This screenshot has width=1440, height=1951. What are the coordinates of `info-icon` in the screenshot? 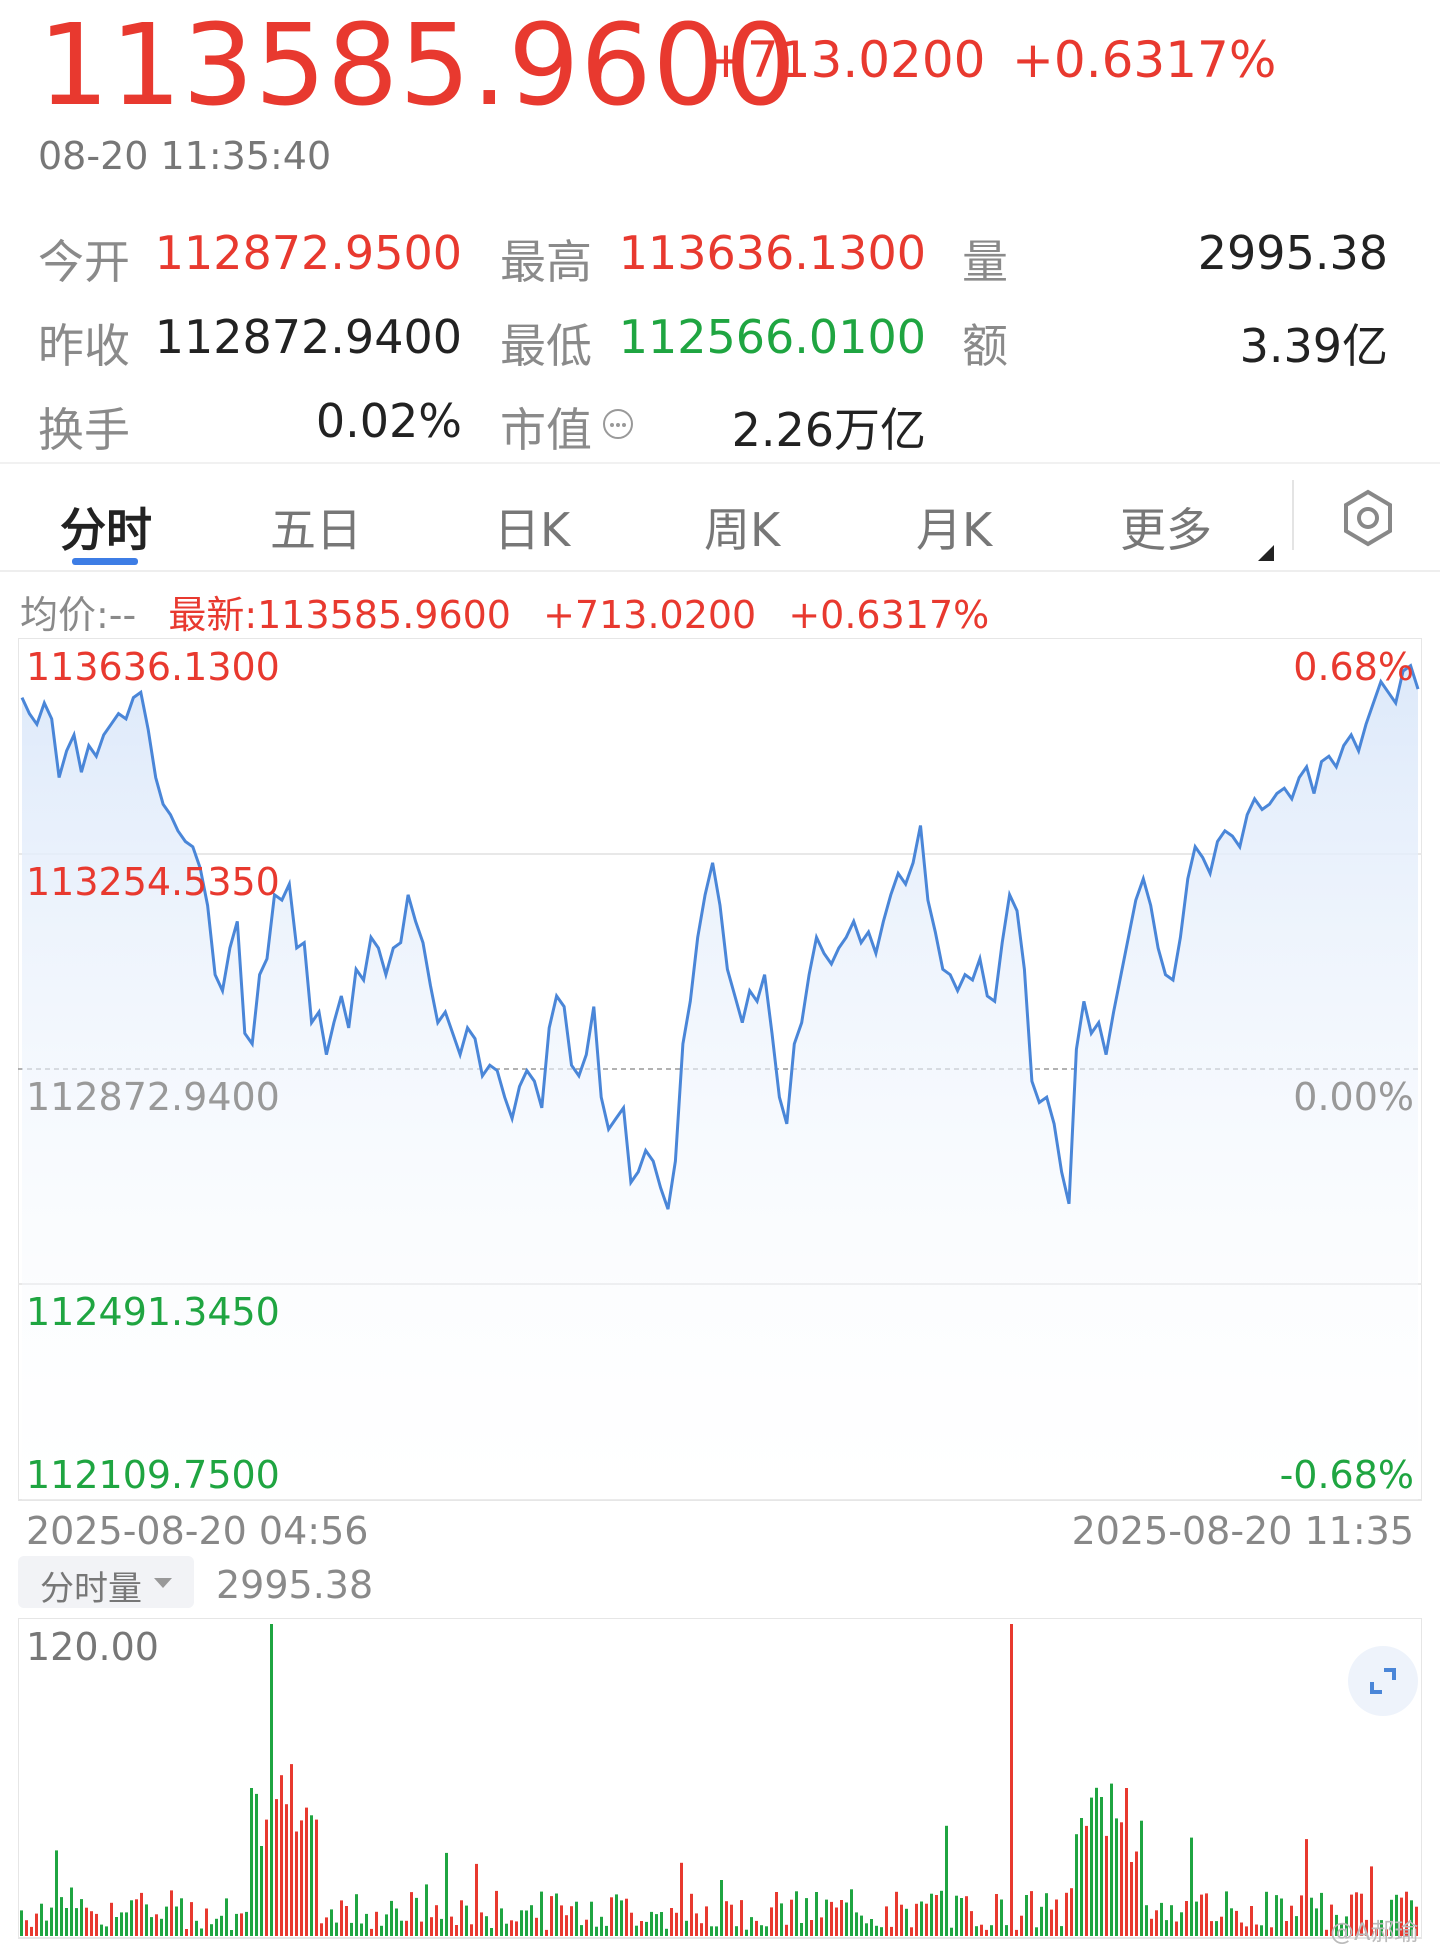 It's located at (618, 424).